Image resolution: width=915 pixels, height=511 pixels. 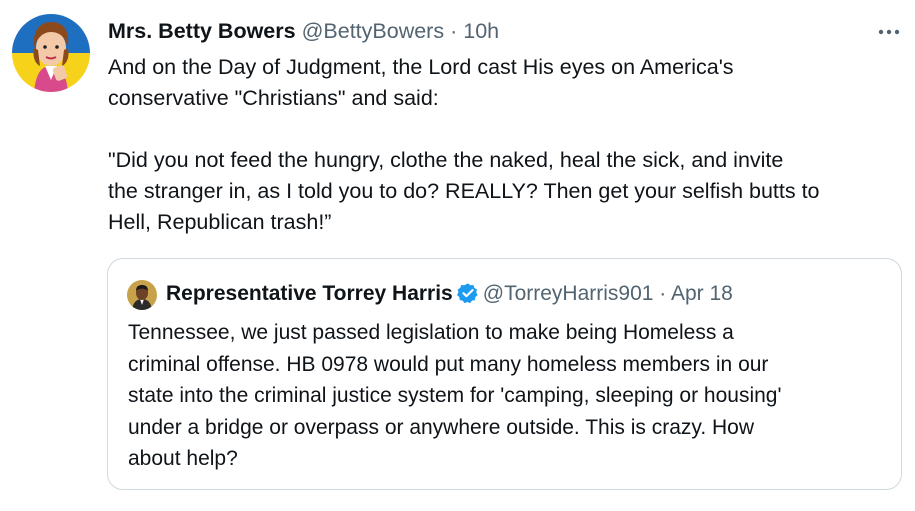 What do you see at coordinates (467, 293) in the screenshot?
I see `verified-badge-icon` at bounding box center [467, 293].